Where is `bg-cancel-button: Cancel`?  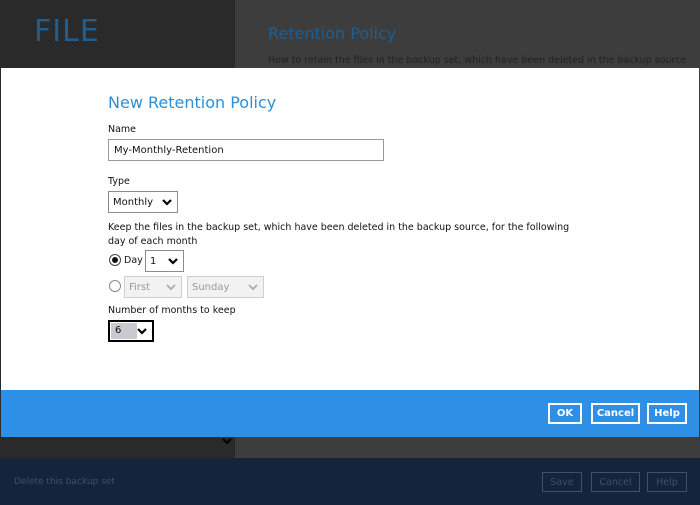 bg-cancel-button: Cancel is located at coordinates (615, 482).